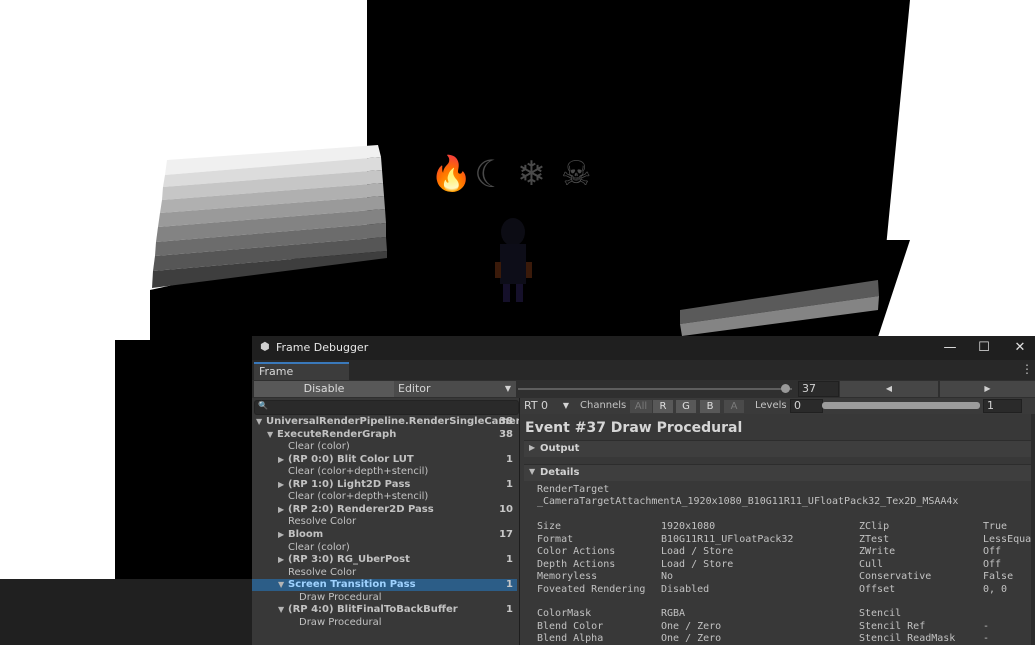 The width and height of the screenshot is (1035, 645). What do you see at coordinates (319, 447) in the screenshot?
I see `tree-row-label: Clear (color)` at bounding box center [319, 447].